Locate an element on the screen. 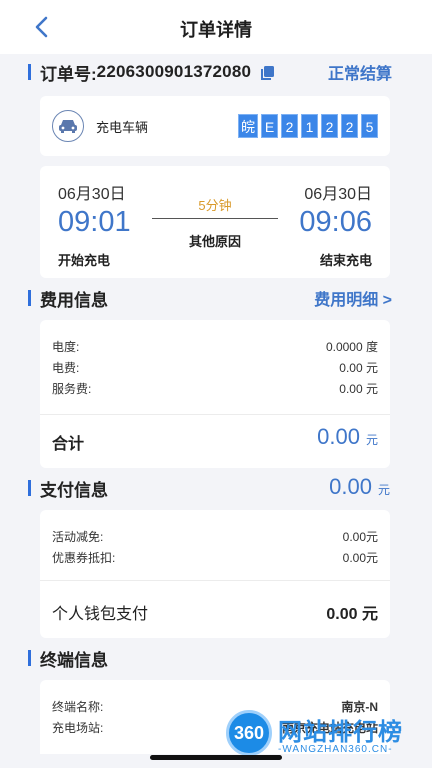 This screenshot has height=768, width=432. terminal-section-header: 终端信息 is located at coordinates (215, 658).